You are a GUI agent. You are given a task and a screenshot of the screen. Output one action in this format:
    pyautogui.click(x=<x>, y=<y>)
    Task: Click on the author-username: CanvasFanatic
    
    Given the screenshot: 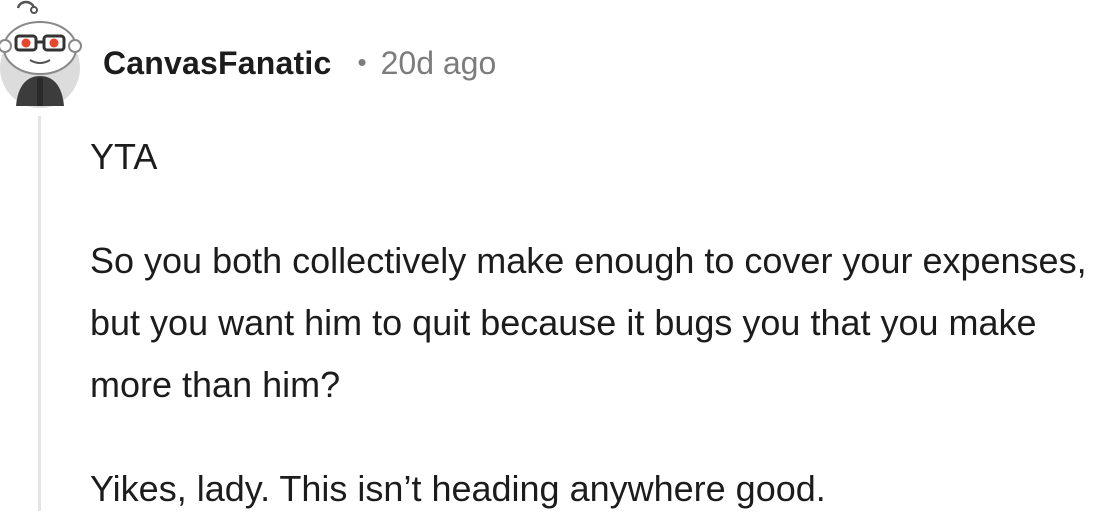 What is the action you would take?
    pyautogui.click(x=217, y=63)
    